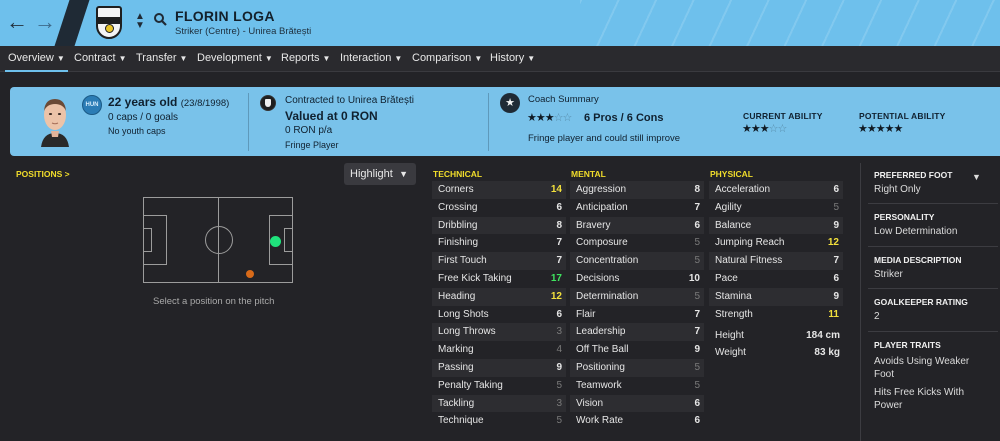  I want to click on tab-comparison: Comparison ▼, so click(447, 58).